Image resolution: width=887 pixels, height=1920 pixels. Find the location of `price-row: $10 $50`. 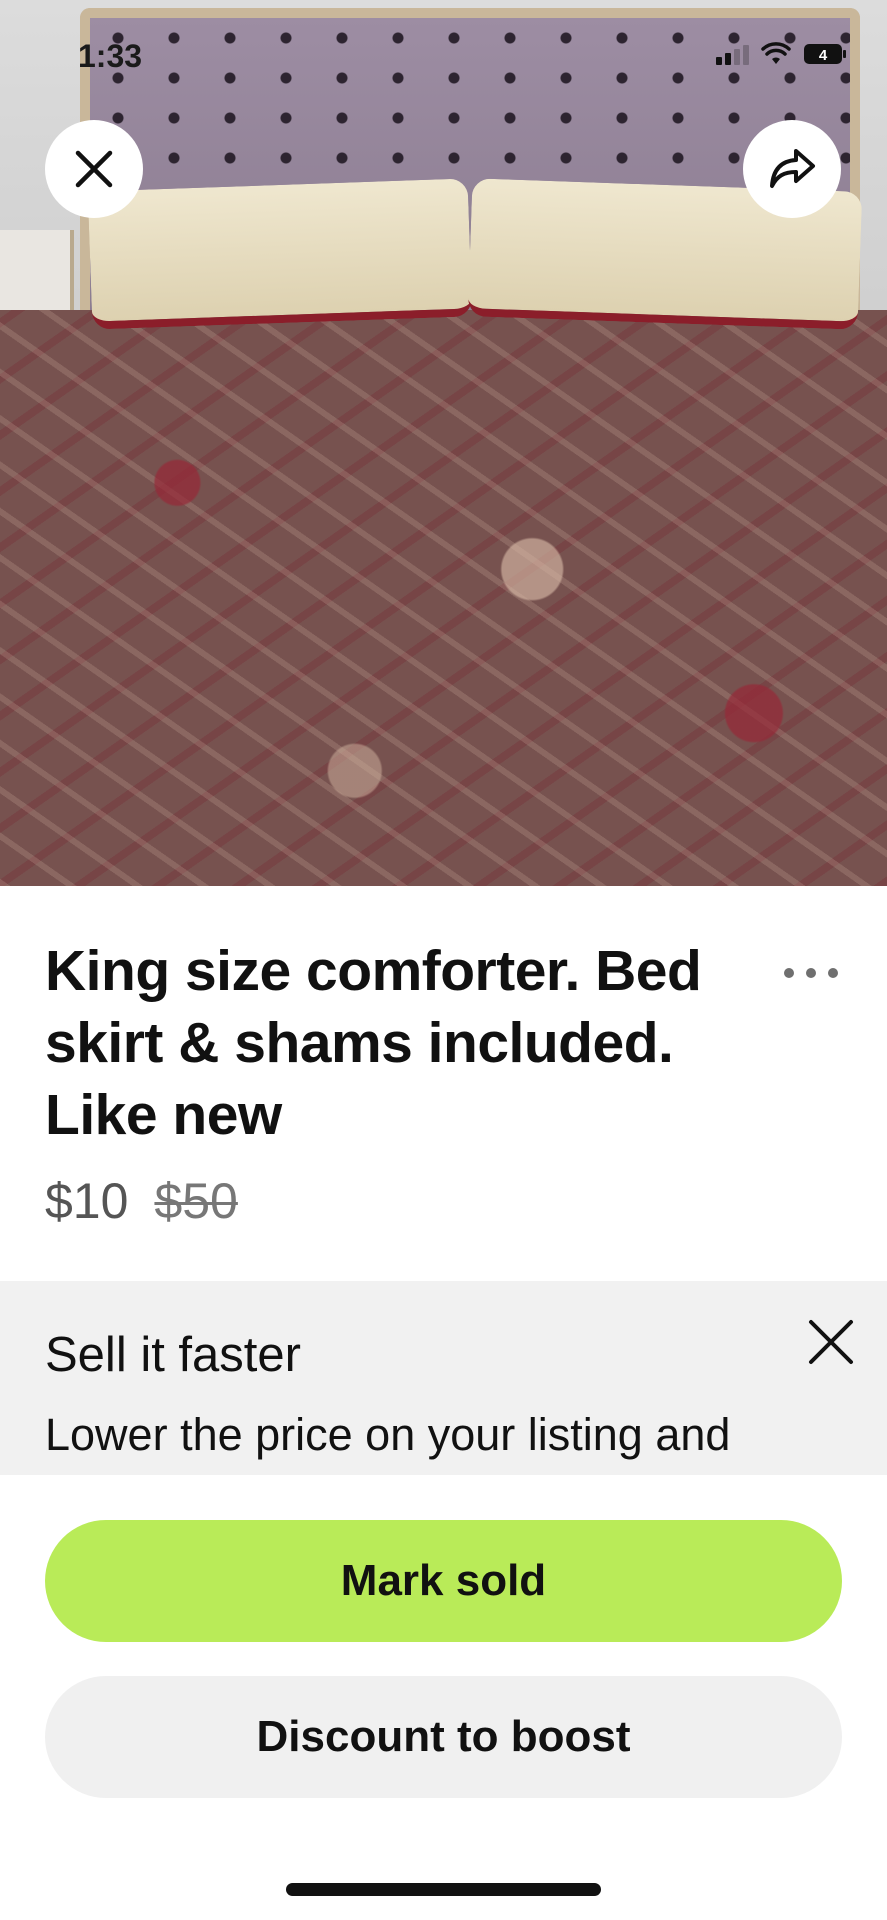

price-row: $10 $50 is located at coordinates (141, 1201).